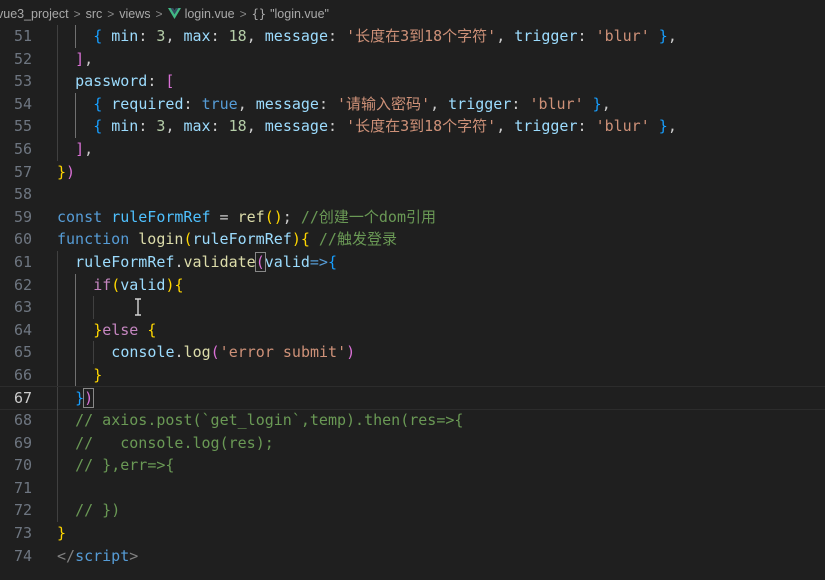  What do you see at coordinates (421, 126) in the screenshot?
I see `code-token: '长度在3到18个字符'` at bounding box center [421, 126].